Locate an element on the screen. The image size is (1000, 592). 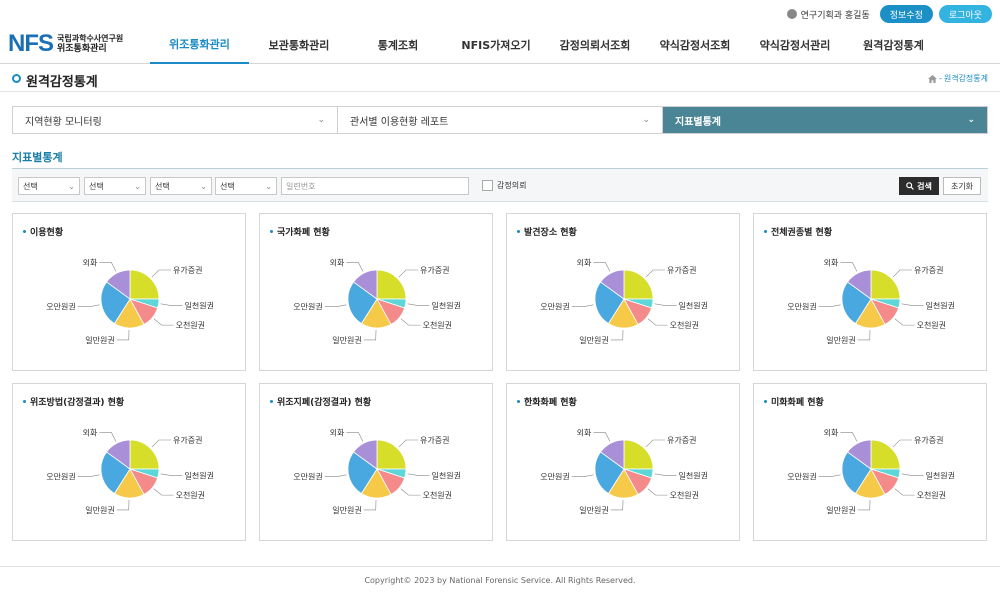
tab-2: 관서별 이용현황 레포트 ⌄ is located at coordinates (500, 120).